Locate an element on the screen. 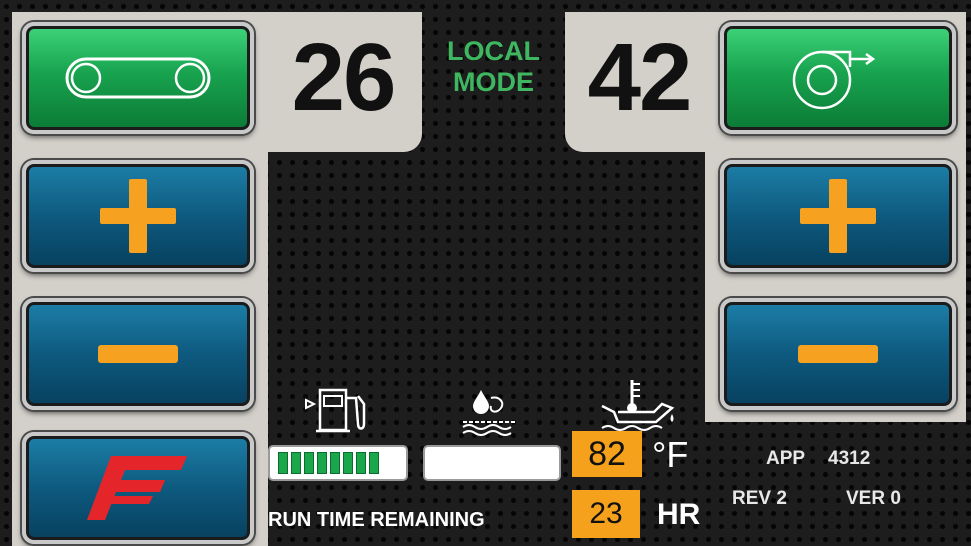 This screenshot has height=546, width=971. ver-label: VER 0 is located at coordinates (873, 498).